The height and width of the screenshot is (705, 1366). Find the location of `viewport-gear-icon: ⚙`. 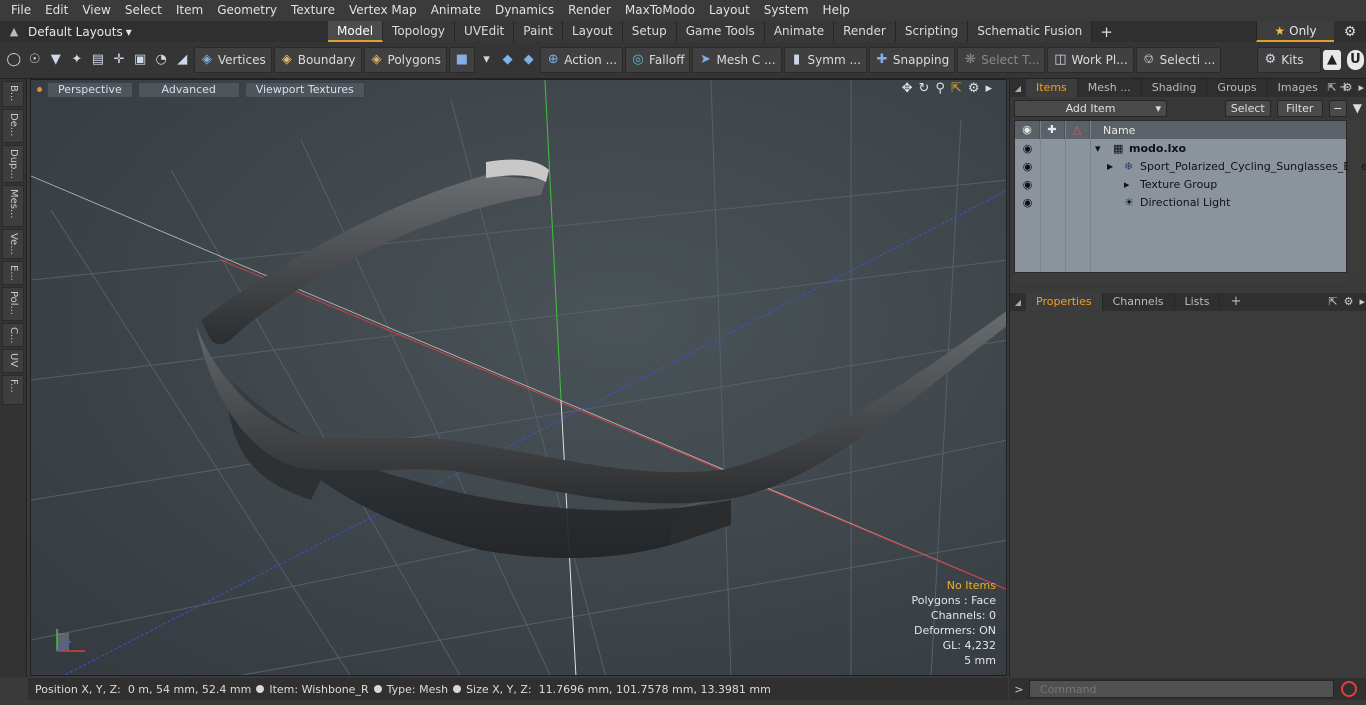

viewport-gear-icon: ⚙ is located at coordinates (974, 88).